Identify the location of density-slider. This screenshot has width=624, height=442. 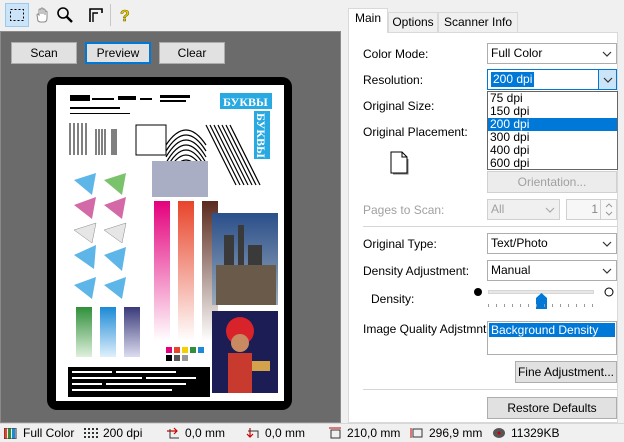
(541, 296).